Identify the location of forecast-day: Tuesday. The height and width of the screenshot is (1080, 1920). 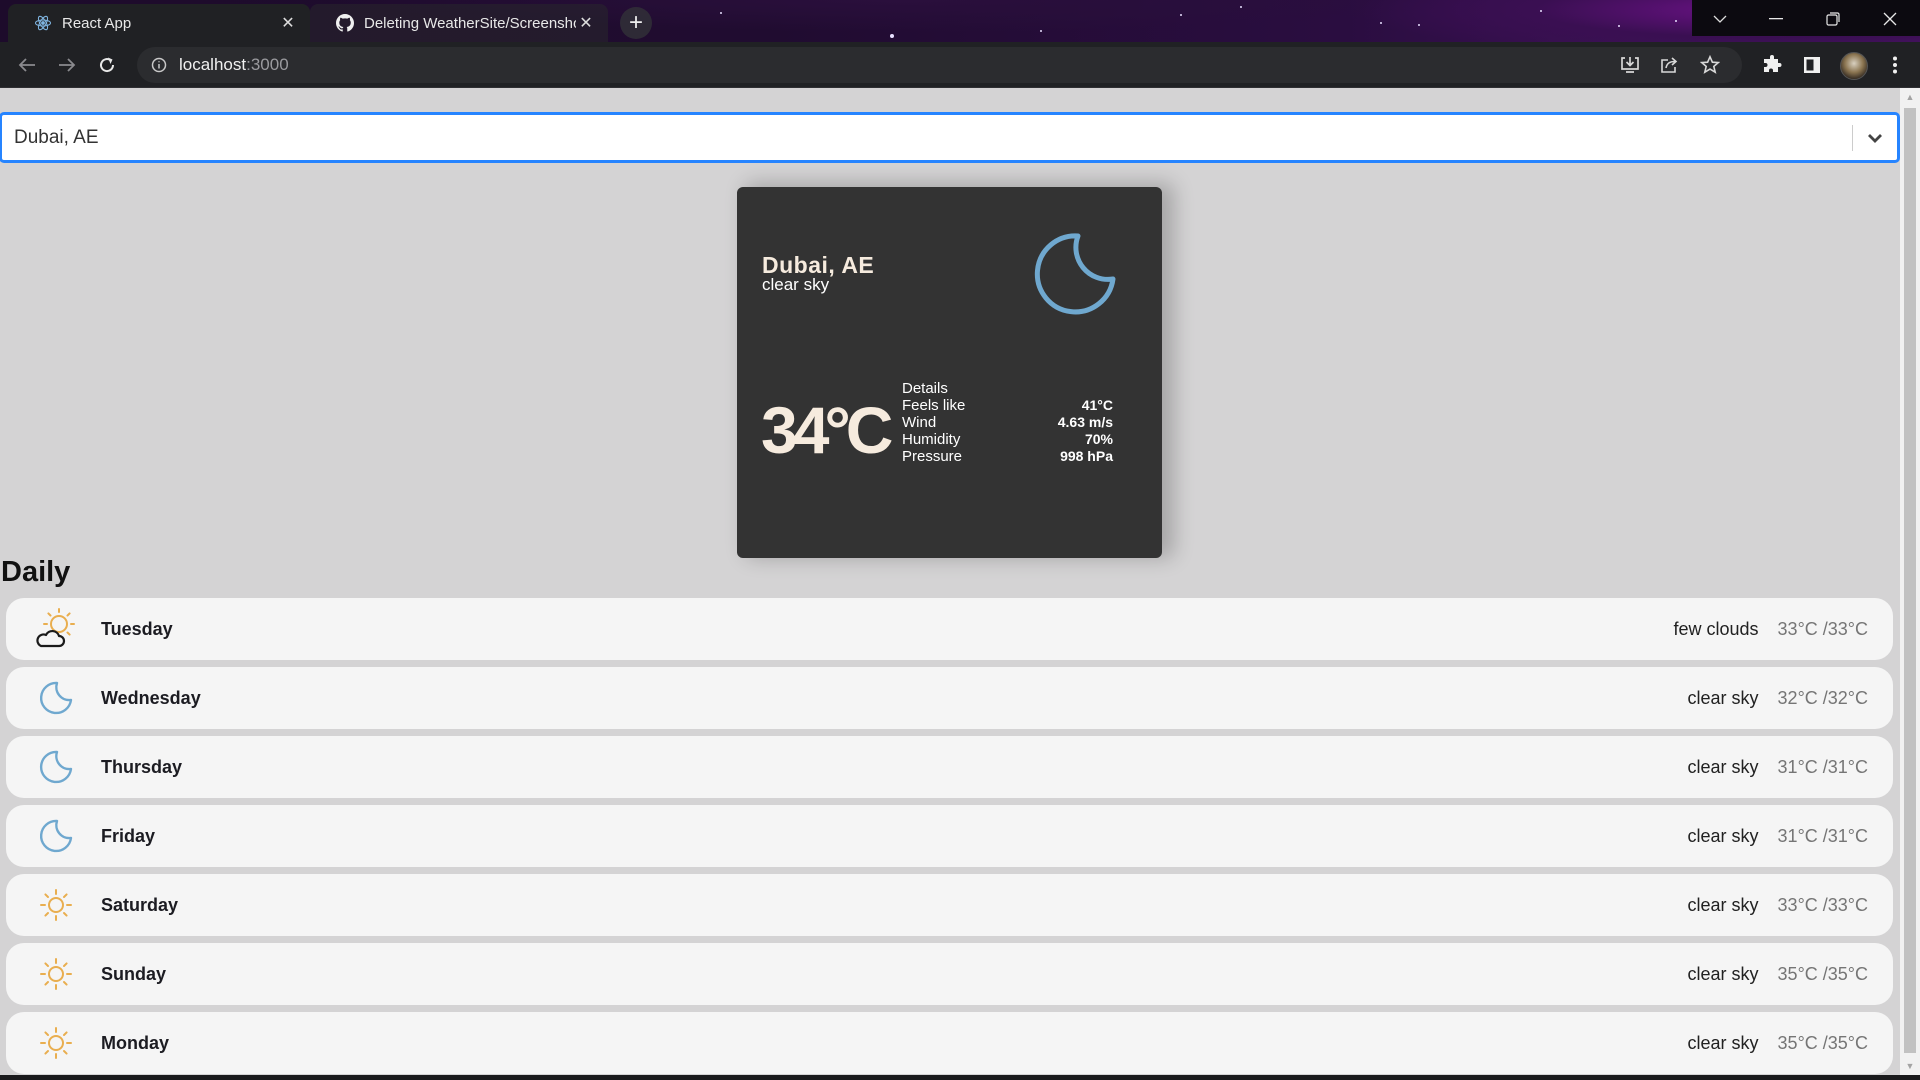
(137, 628).